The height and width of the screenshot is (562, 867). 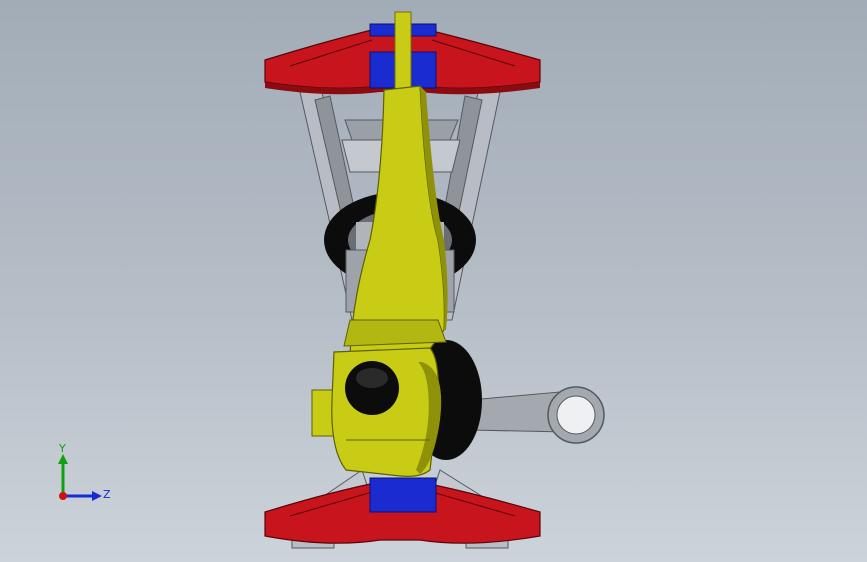 I want to click on grey-lever, so click(x=537, y=415).